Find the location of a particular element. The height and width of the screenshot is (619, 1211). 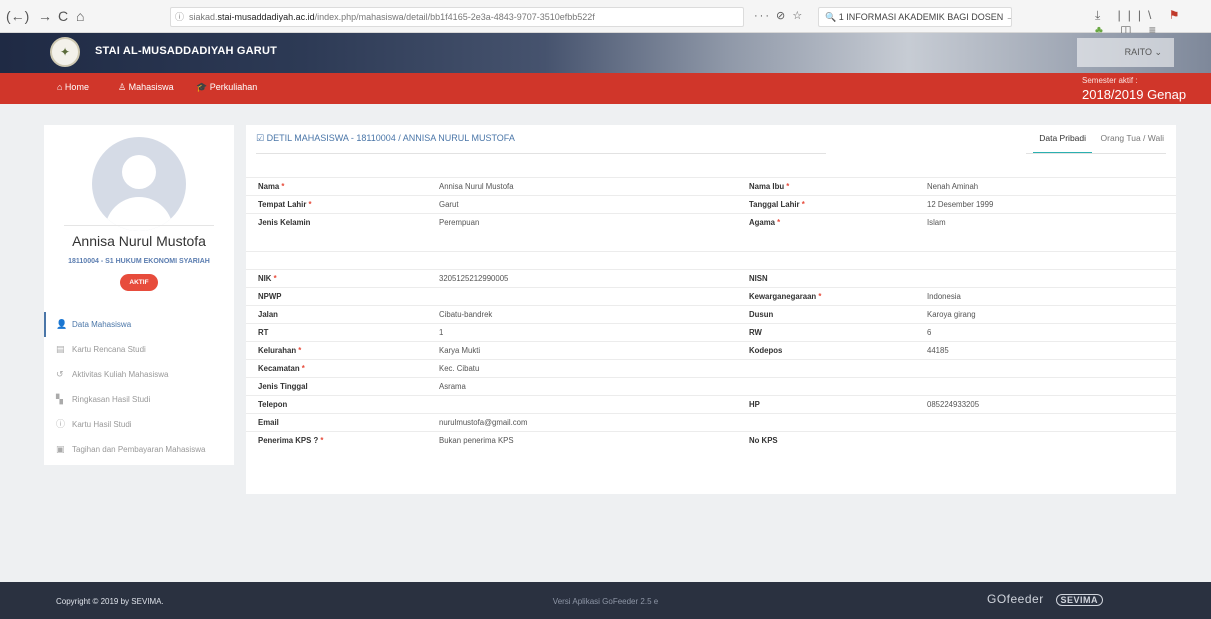

user-menu-button: RAITO ⌄ is located at coordinates (1125, 52).